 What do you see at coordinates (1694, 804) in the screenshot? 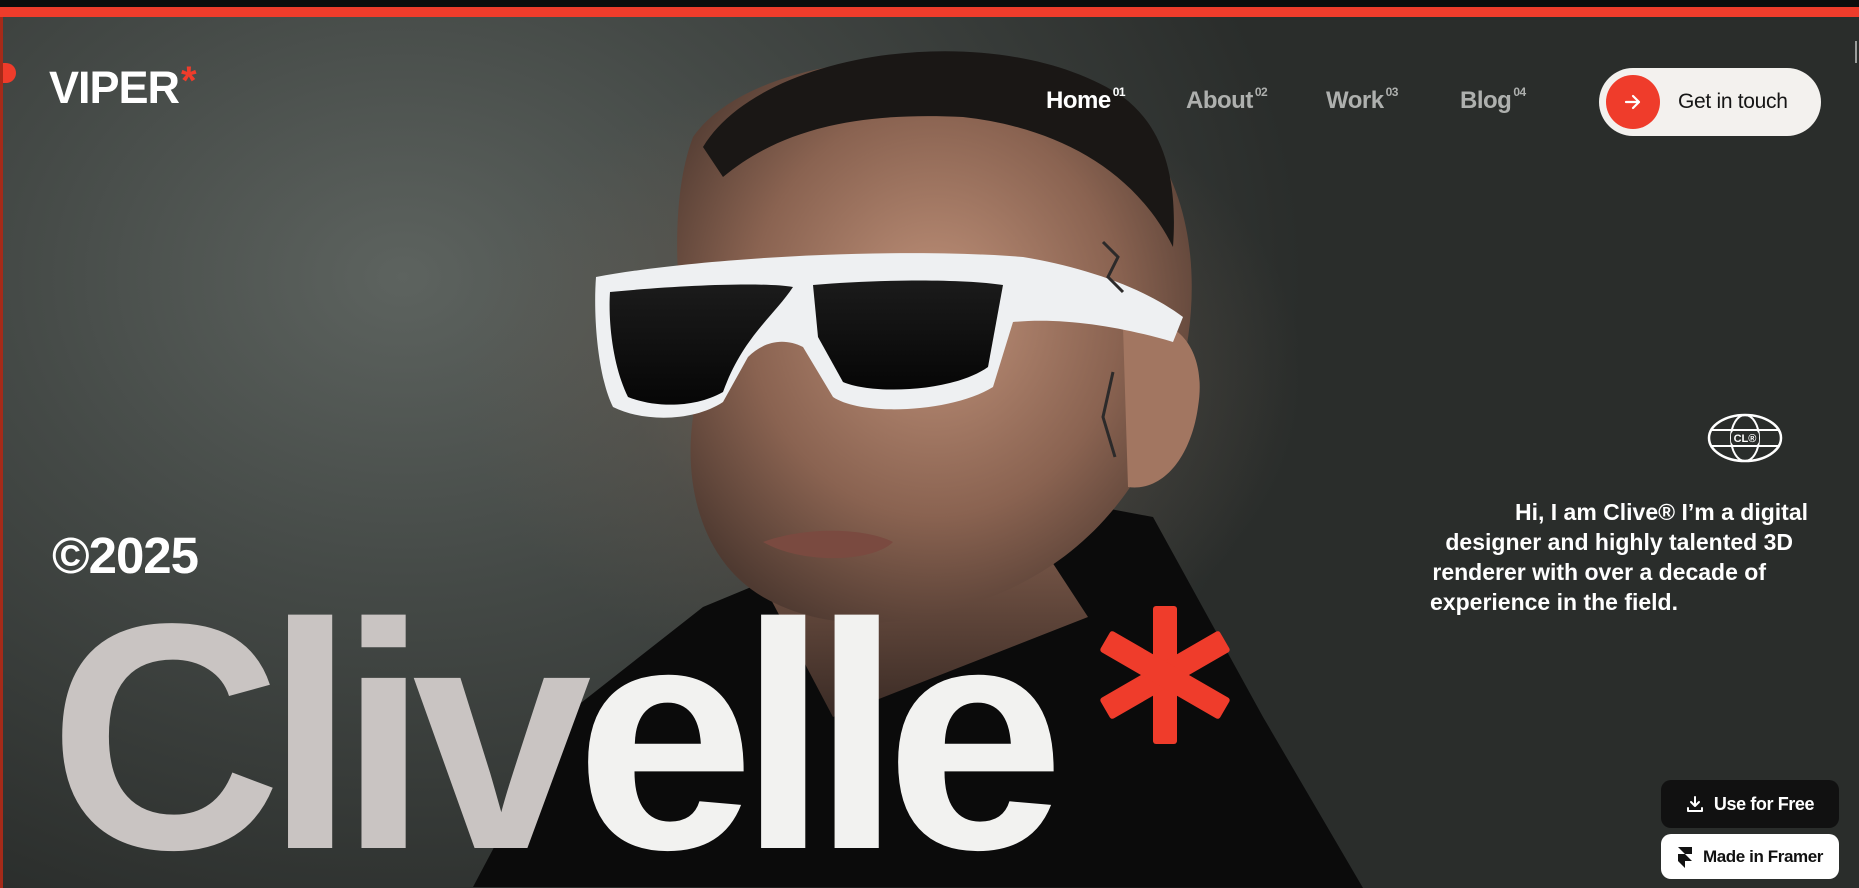
I see `download-icon` at bounding box center [1694, 804].